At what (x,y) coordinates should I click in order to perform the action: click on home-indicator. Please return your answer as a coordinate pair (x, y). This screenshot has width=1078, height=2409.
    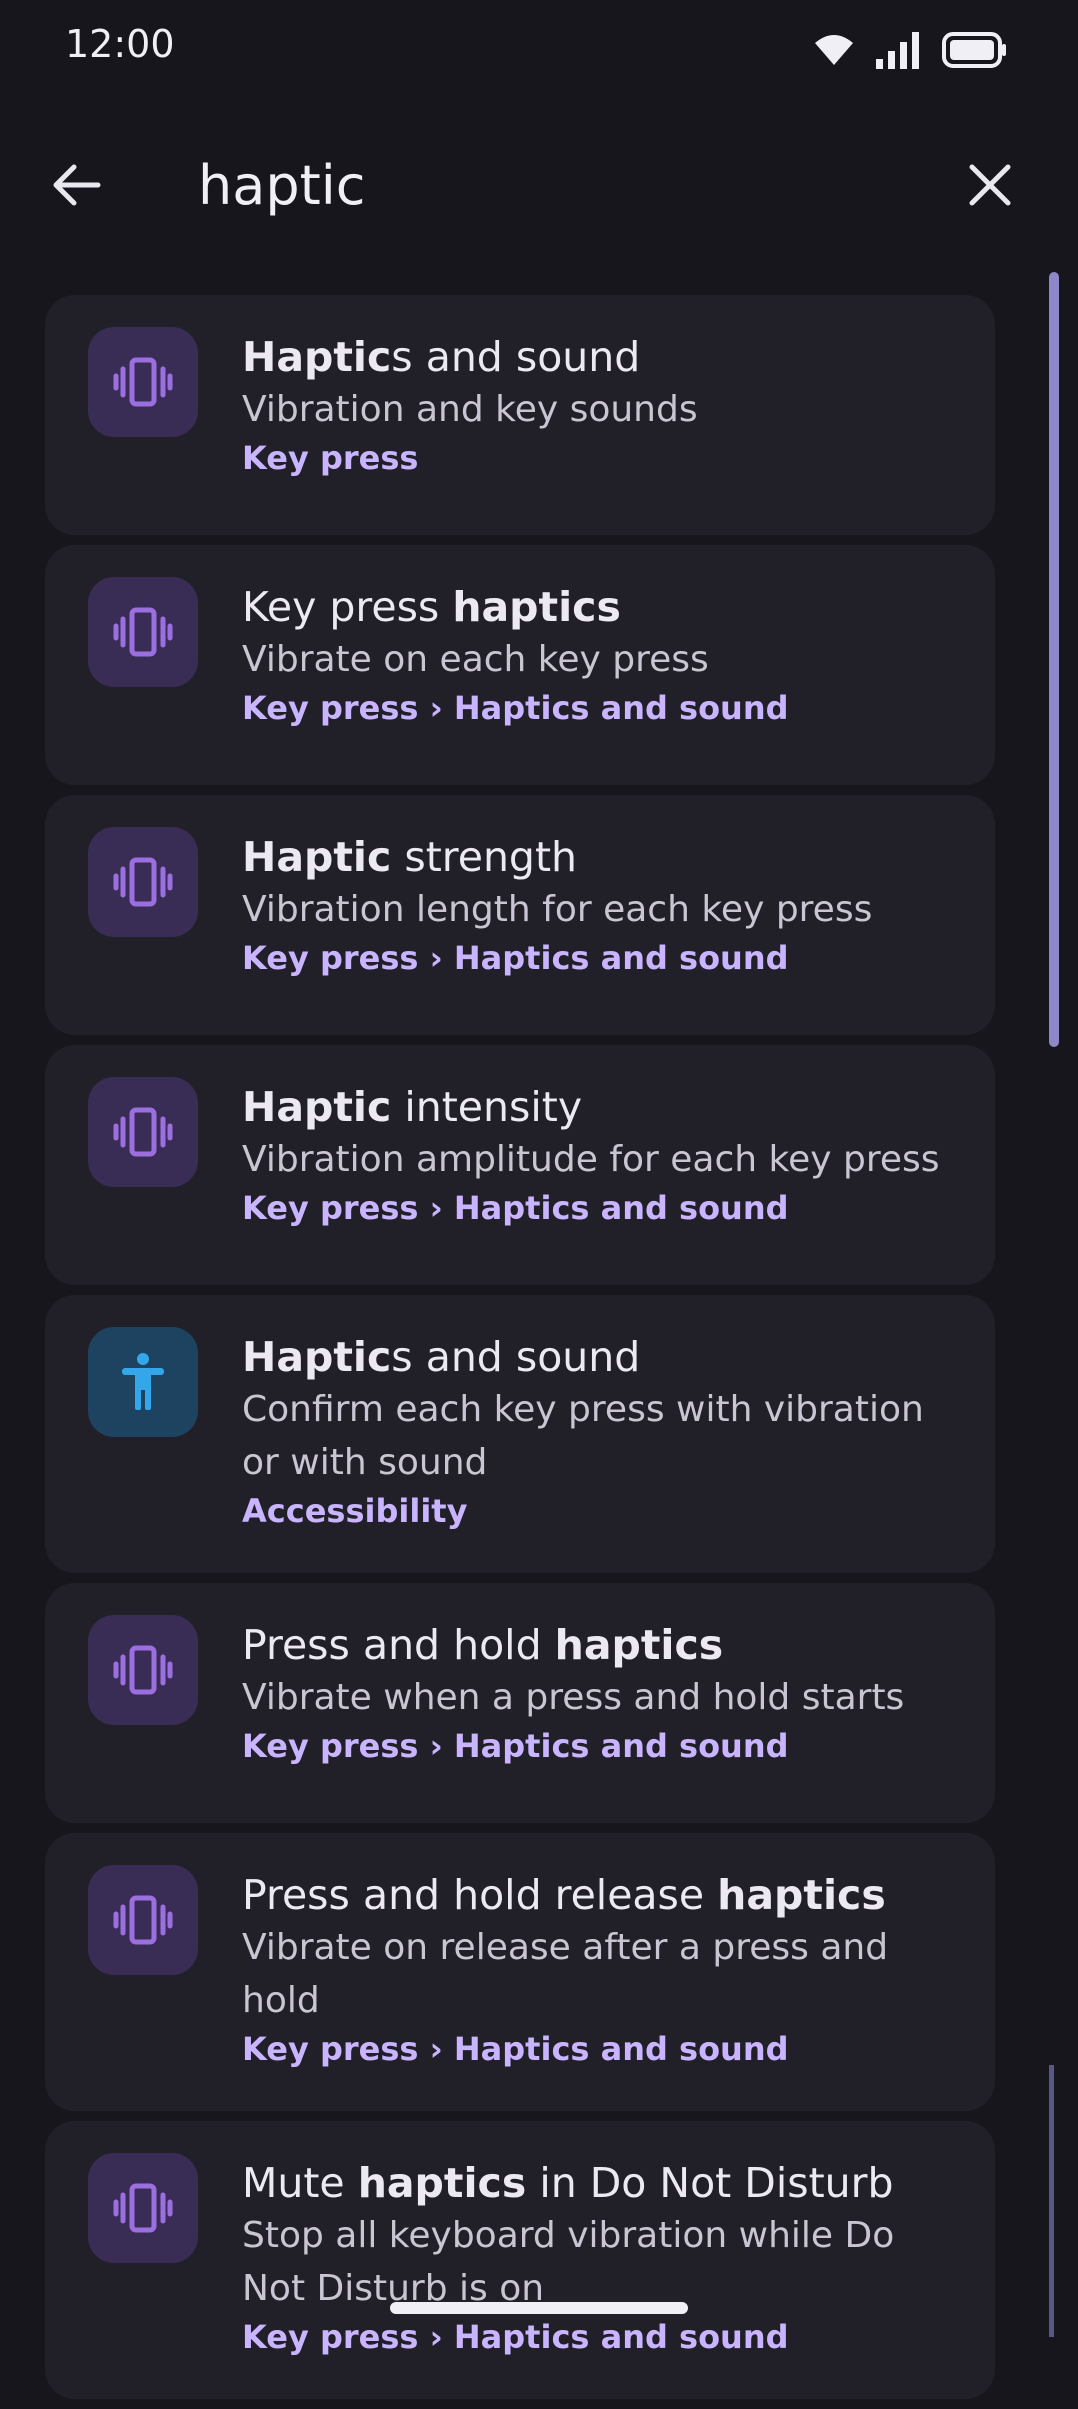
    Looking at the image, I should click on (539, 2308).